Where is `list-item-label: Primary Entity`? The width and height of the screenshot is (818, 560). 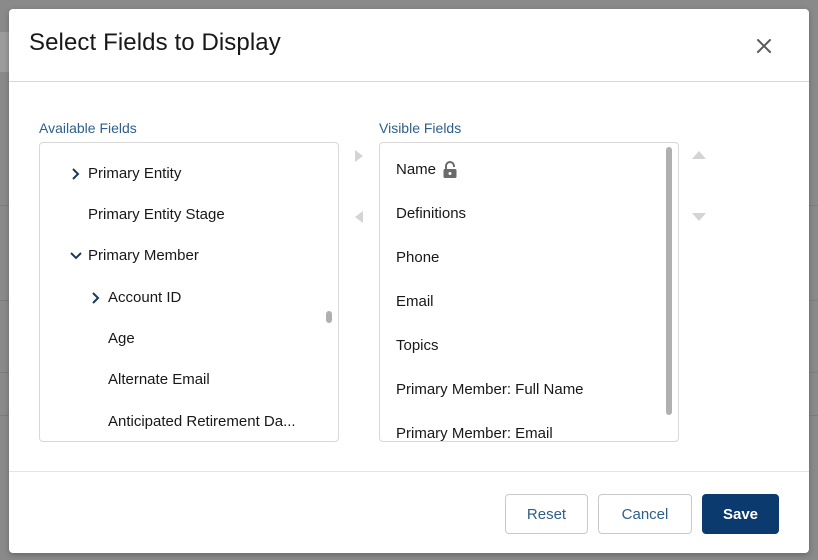
list-item-label: Primary Entity is located at coordinates (135, 173).